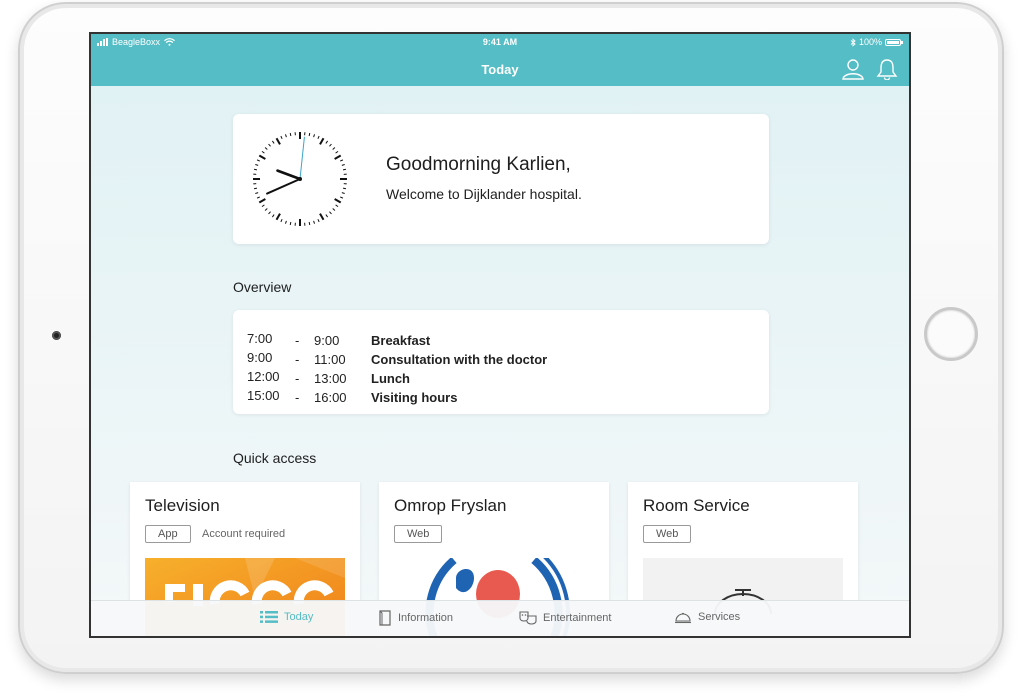 The image size is (1024, 696). What do you see at coordinates (262, 287) in the screenshot?
I see `overview-title: Overview` at bounding box center [262, 287].